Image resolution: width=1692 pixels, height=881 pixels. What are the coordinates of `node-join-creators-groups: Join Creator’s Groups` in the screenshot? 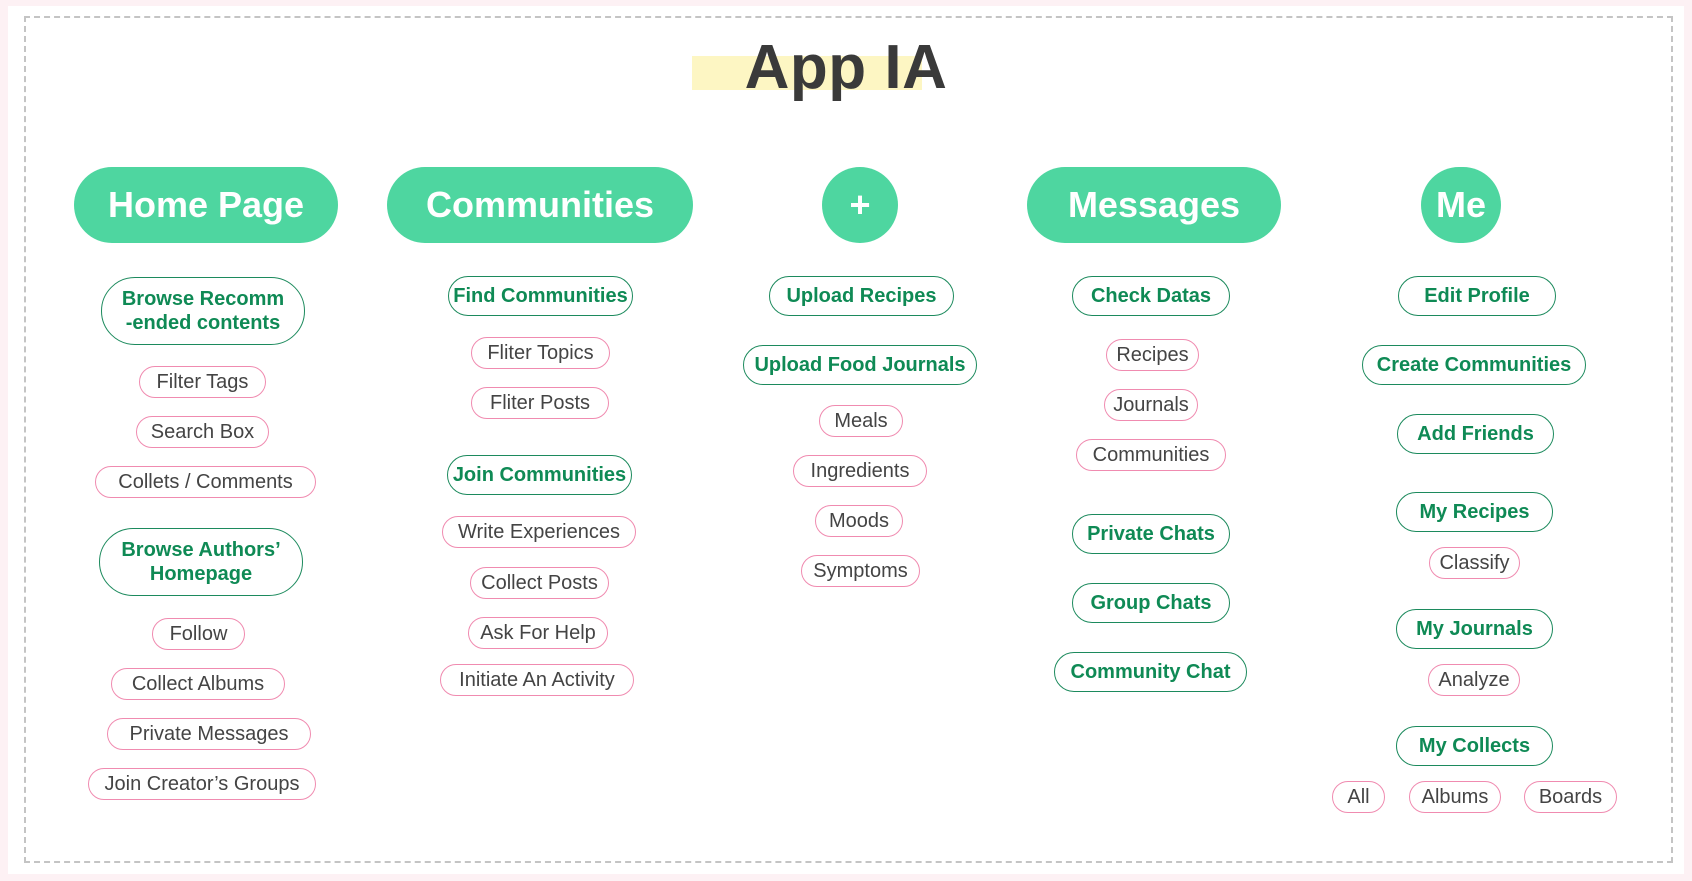 It's located at (202, 784).